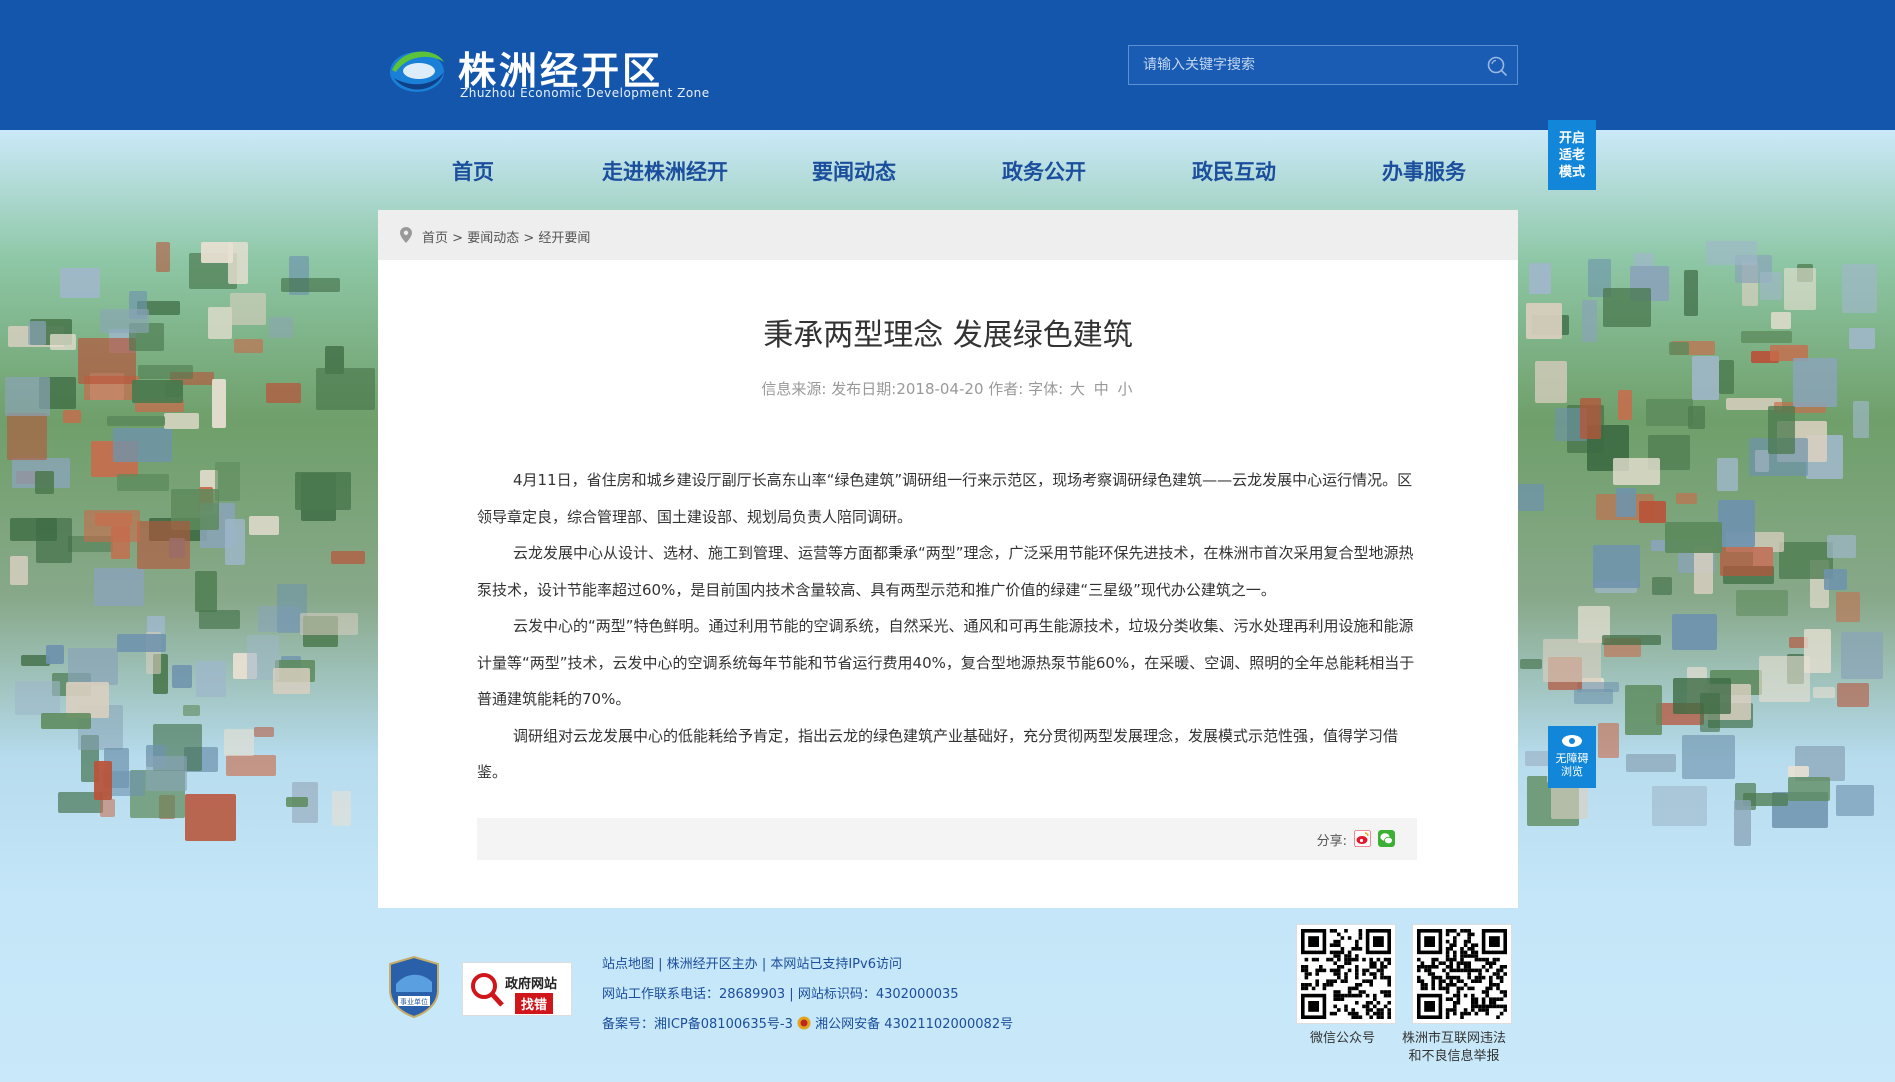 The image size is (1895, 1082). I want to click on nav-item-interaction: 政民互动, so click(1234, 171).